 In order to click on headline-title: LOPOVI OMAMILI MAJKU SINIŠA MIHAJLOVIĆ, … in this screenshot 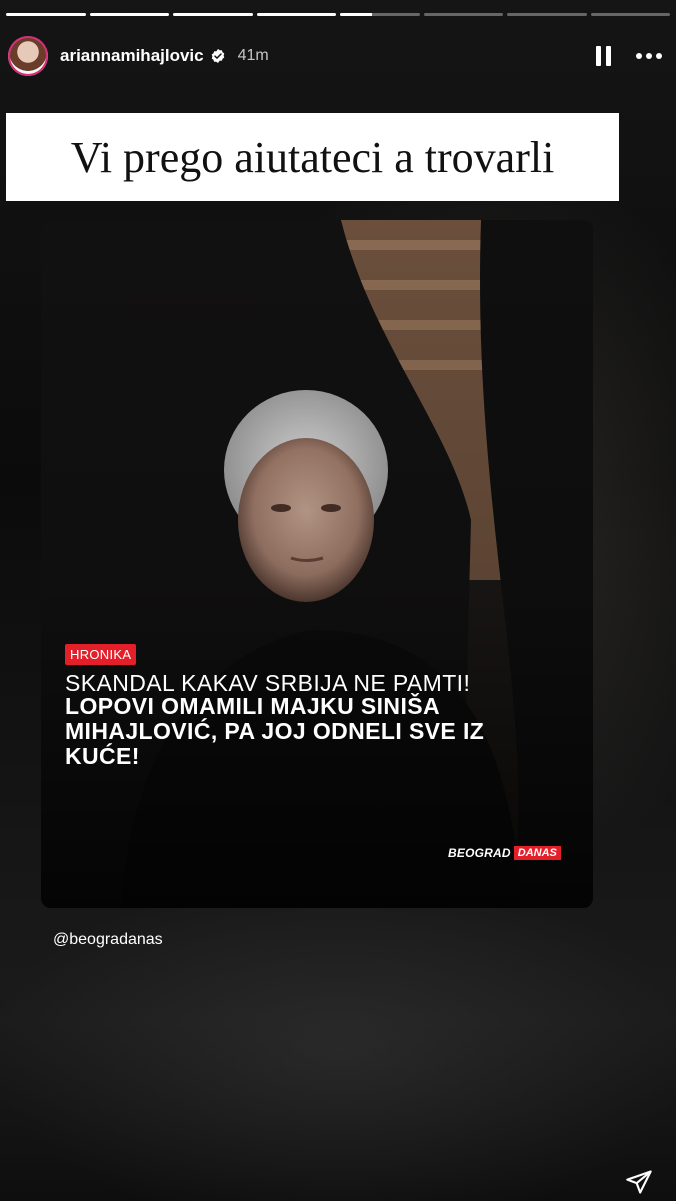, I will do `click(275, 731)`.